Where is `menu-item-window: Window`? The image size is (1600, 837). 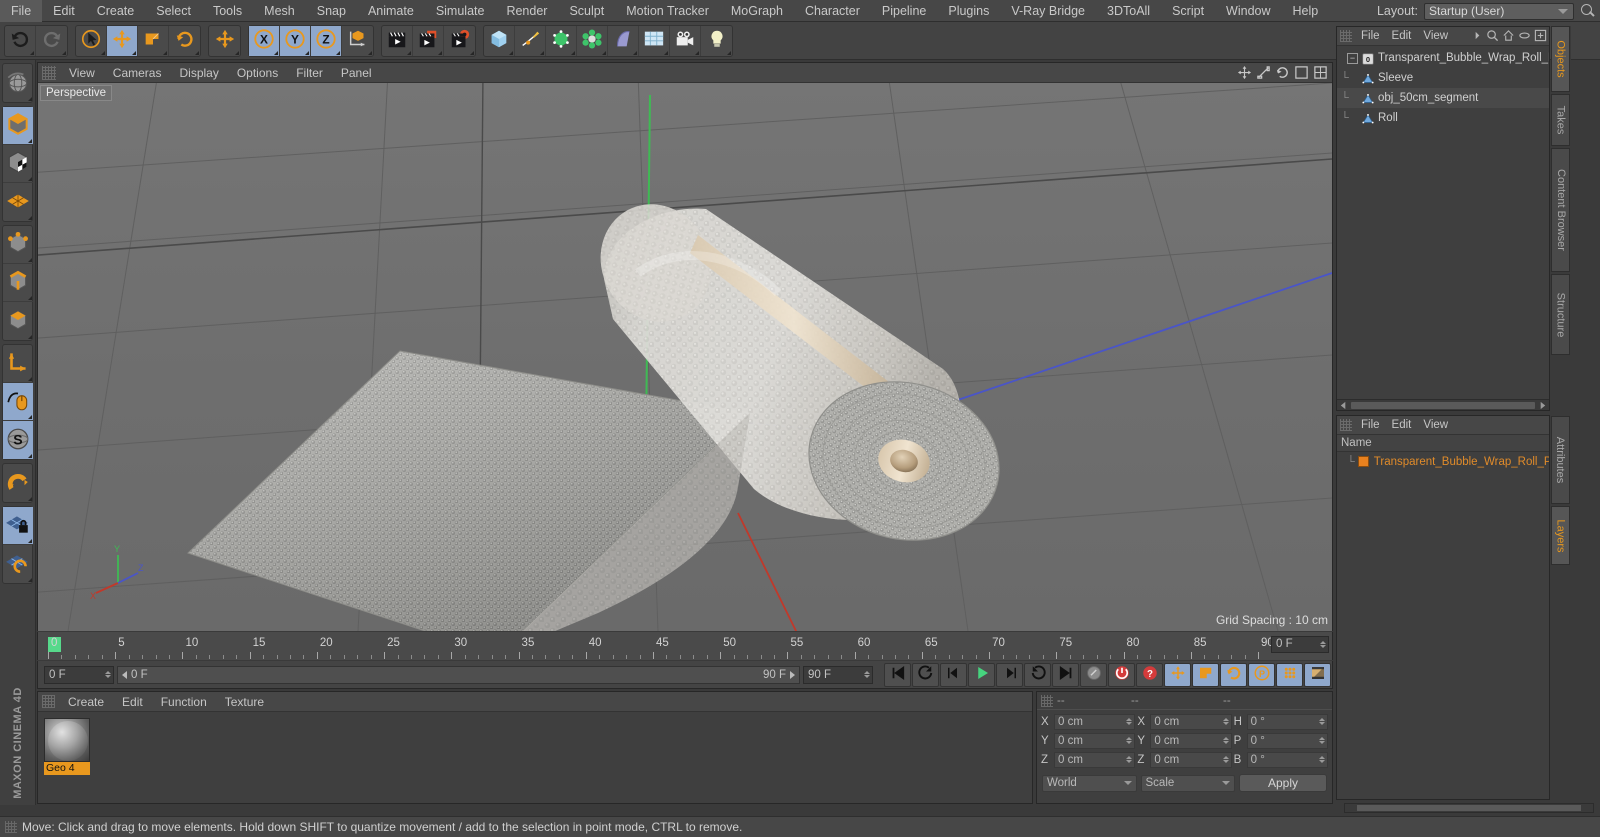 menu-item-window: Window is located at coordinates (1248, 11).